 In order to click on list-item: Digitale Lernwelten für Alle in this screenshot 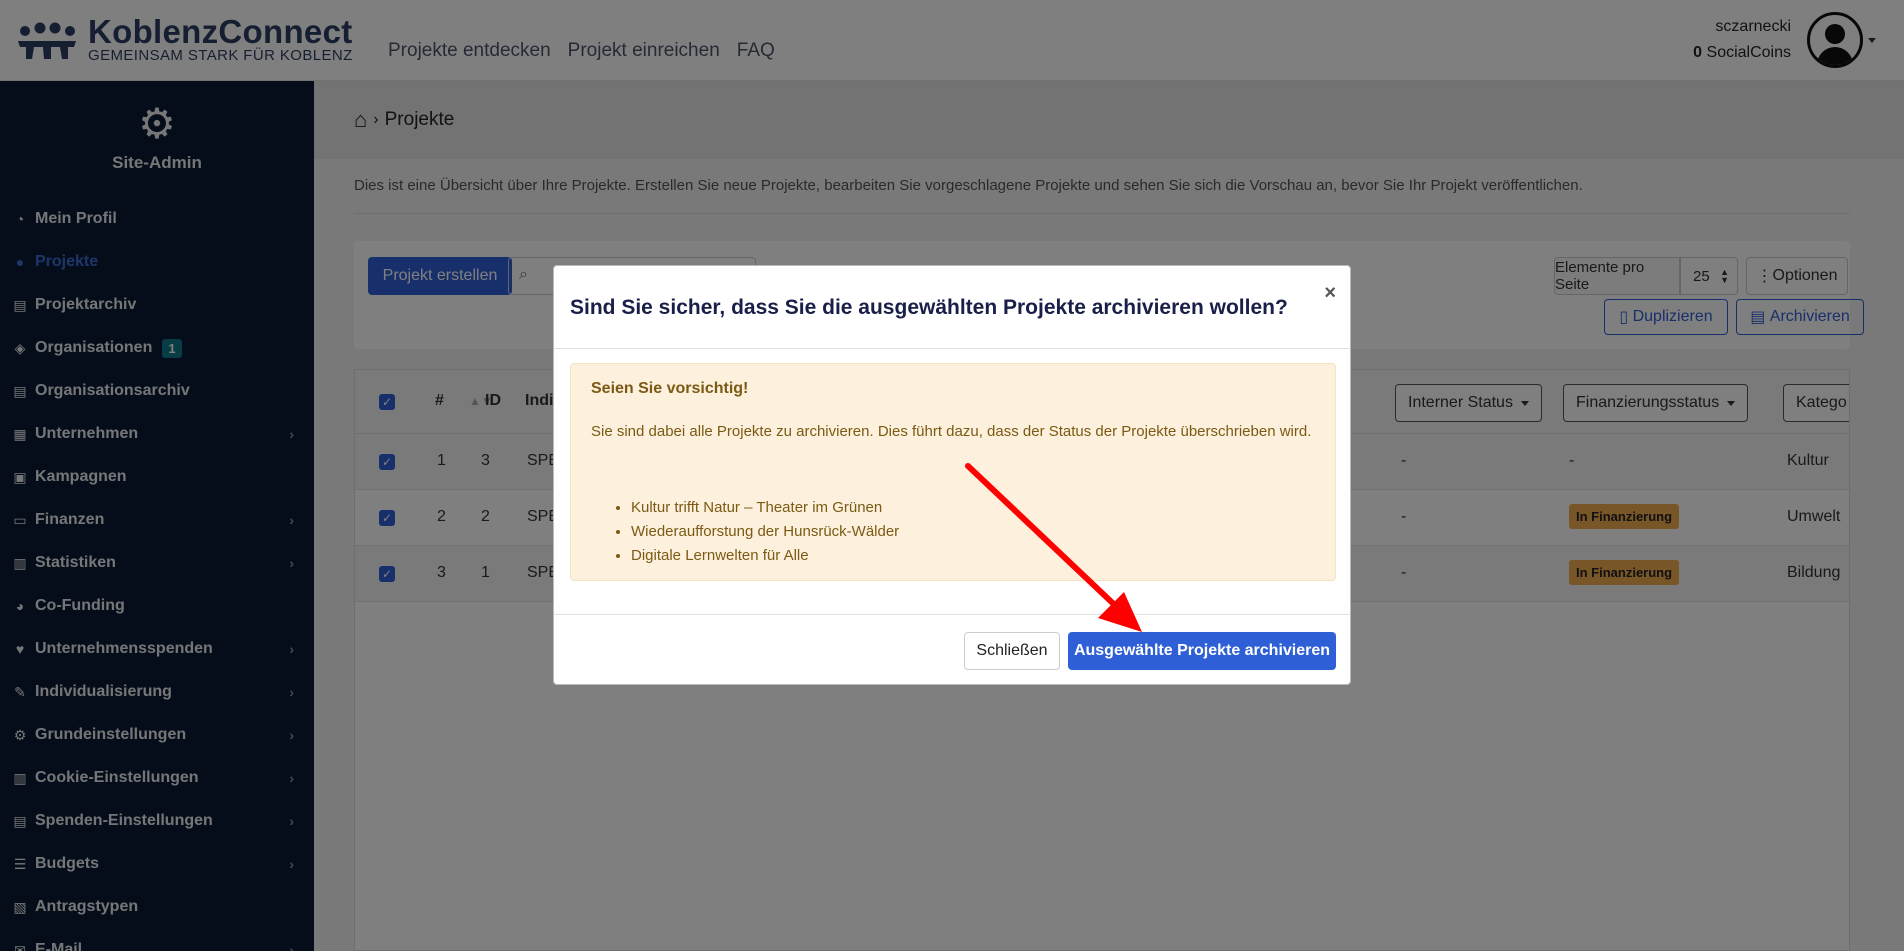, I will do `click(765, 556)`.